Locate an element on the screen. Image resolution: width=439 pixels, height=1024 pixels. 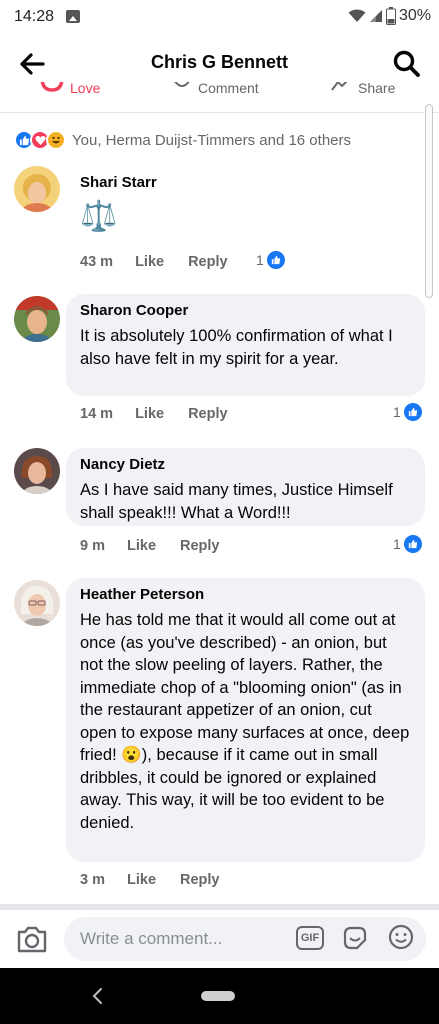
reactions-summary: You, Herma Duijst-Timmers and 16 others is located at coordinates (182, 140).